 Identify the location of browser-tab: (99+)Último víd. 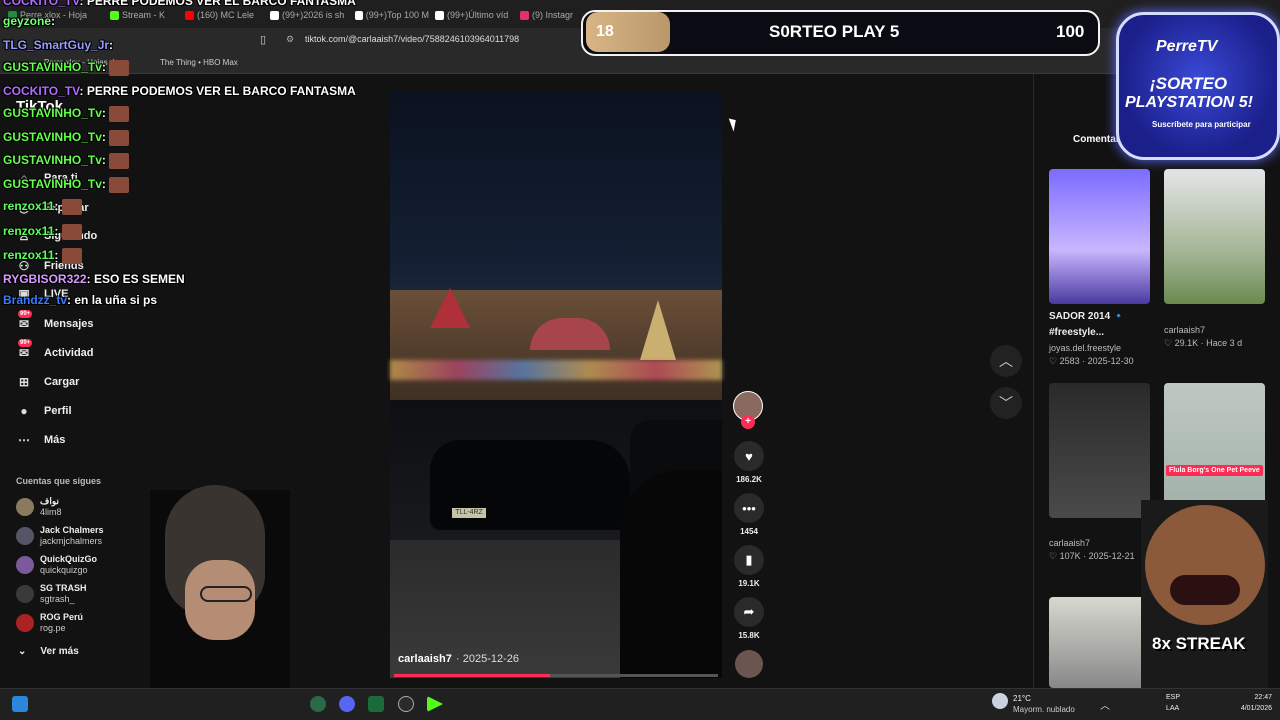
(474, 15).